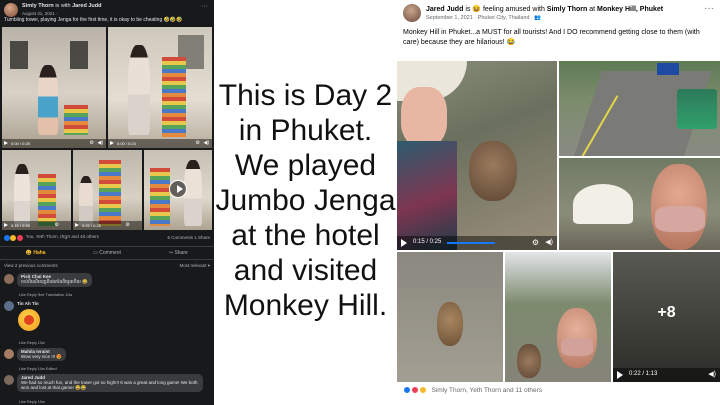  Describe the element at coordinates (450, 317) in the screenshot. I see `monkey-photo-road` at that location.